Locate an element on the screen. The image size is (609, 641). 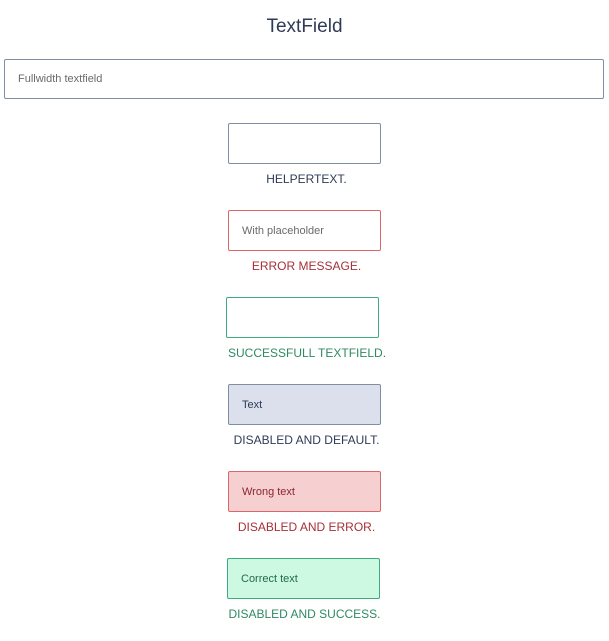
disabled-default-textfield is located at coordinates (304, 404).